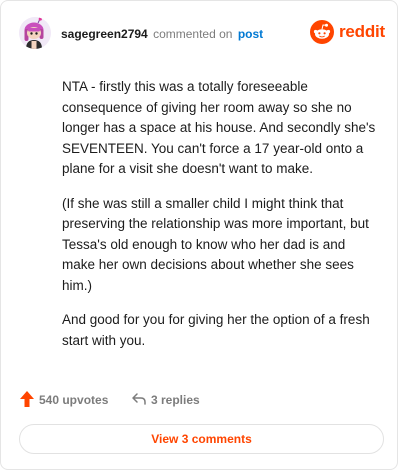 The image size is (400, 472). Describe the element at coordinates (361, 31) in the screenshot. I see `reddit-wordmark: reddit` at that location.